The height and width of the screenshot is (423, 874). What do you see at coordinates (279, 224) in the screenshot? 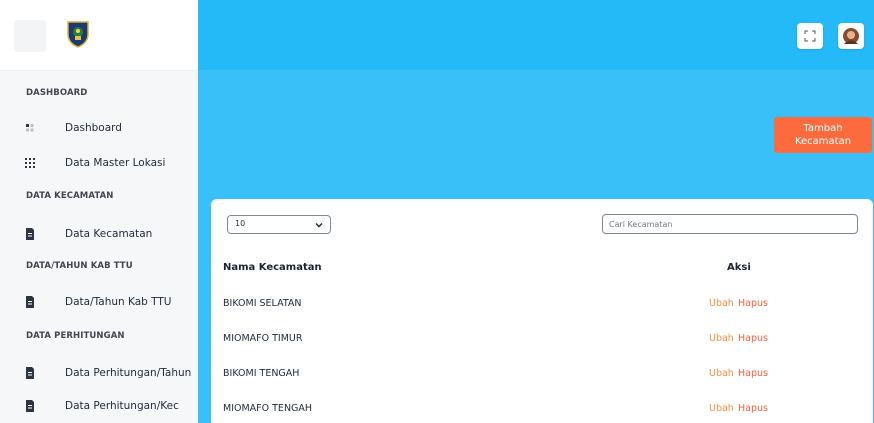
I see `page-size-select: 10` at bounding box center [279, 224].